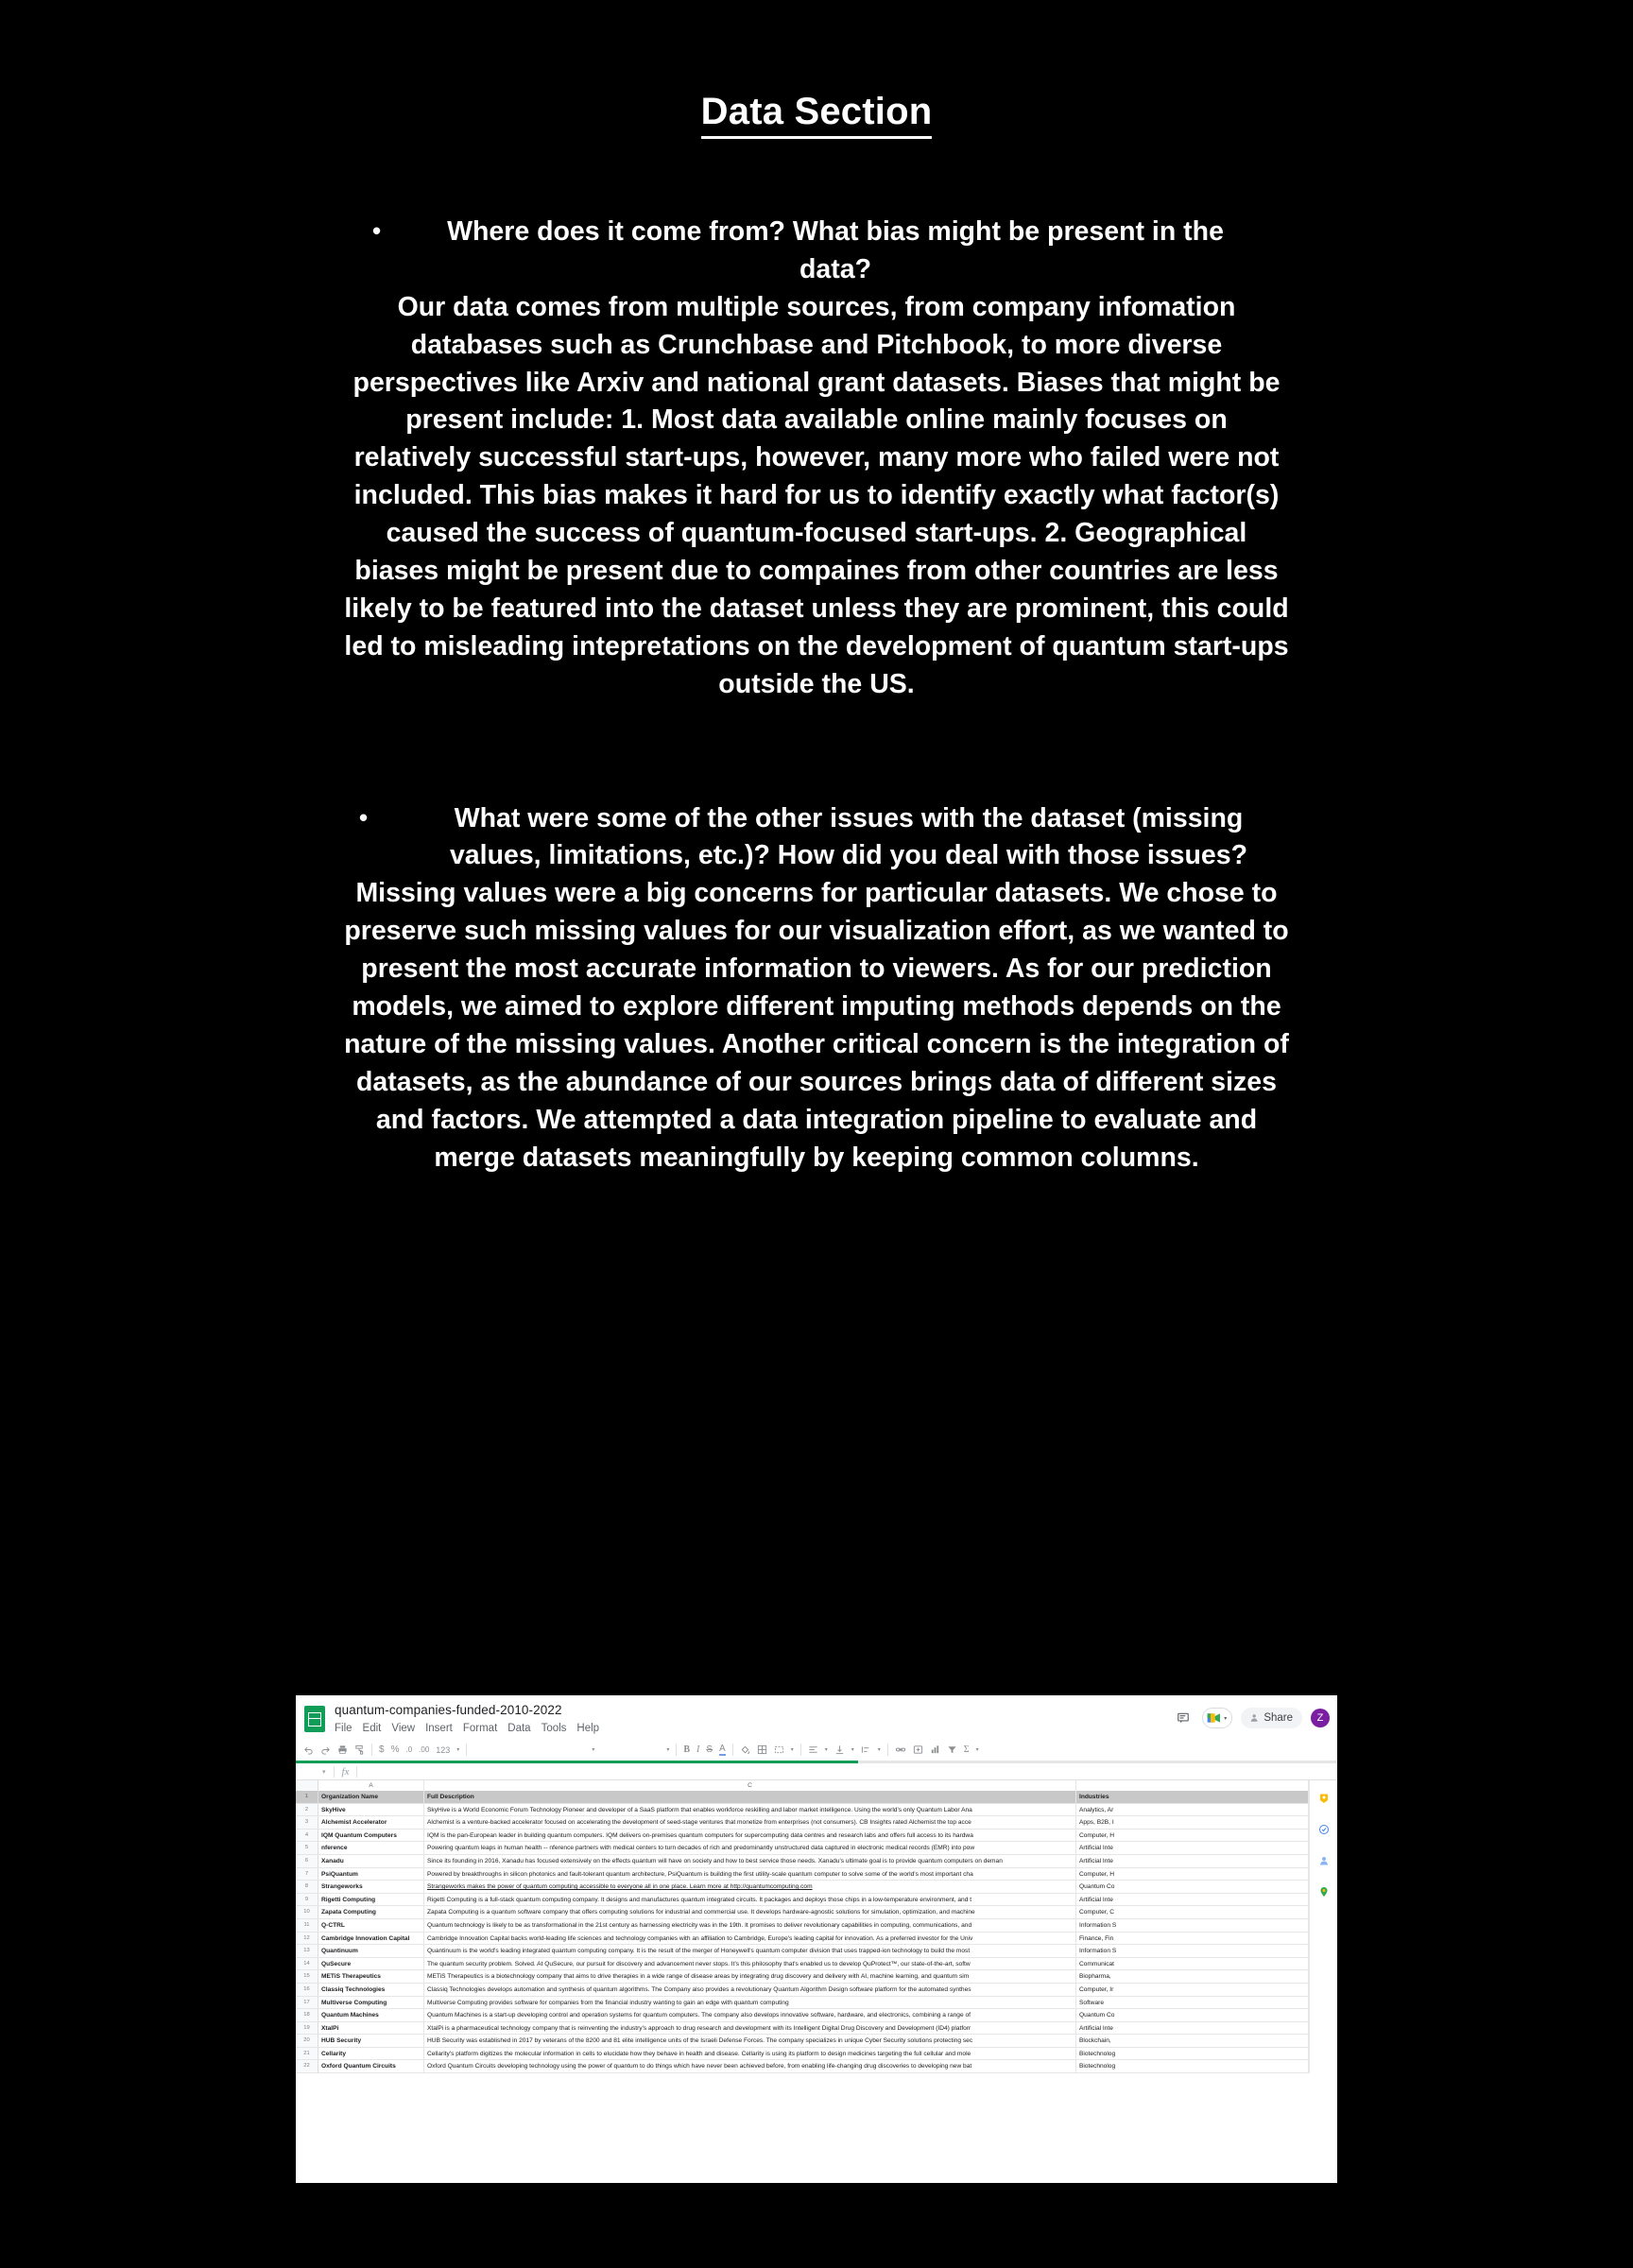 The width and height of the screenshot is (1633, 2268). I want to click on document-title: quantum-companies-funded-2010-2022, so click(754, 1710).